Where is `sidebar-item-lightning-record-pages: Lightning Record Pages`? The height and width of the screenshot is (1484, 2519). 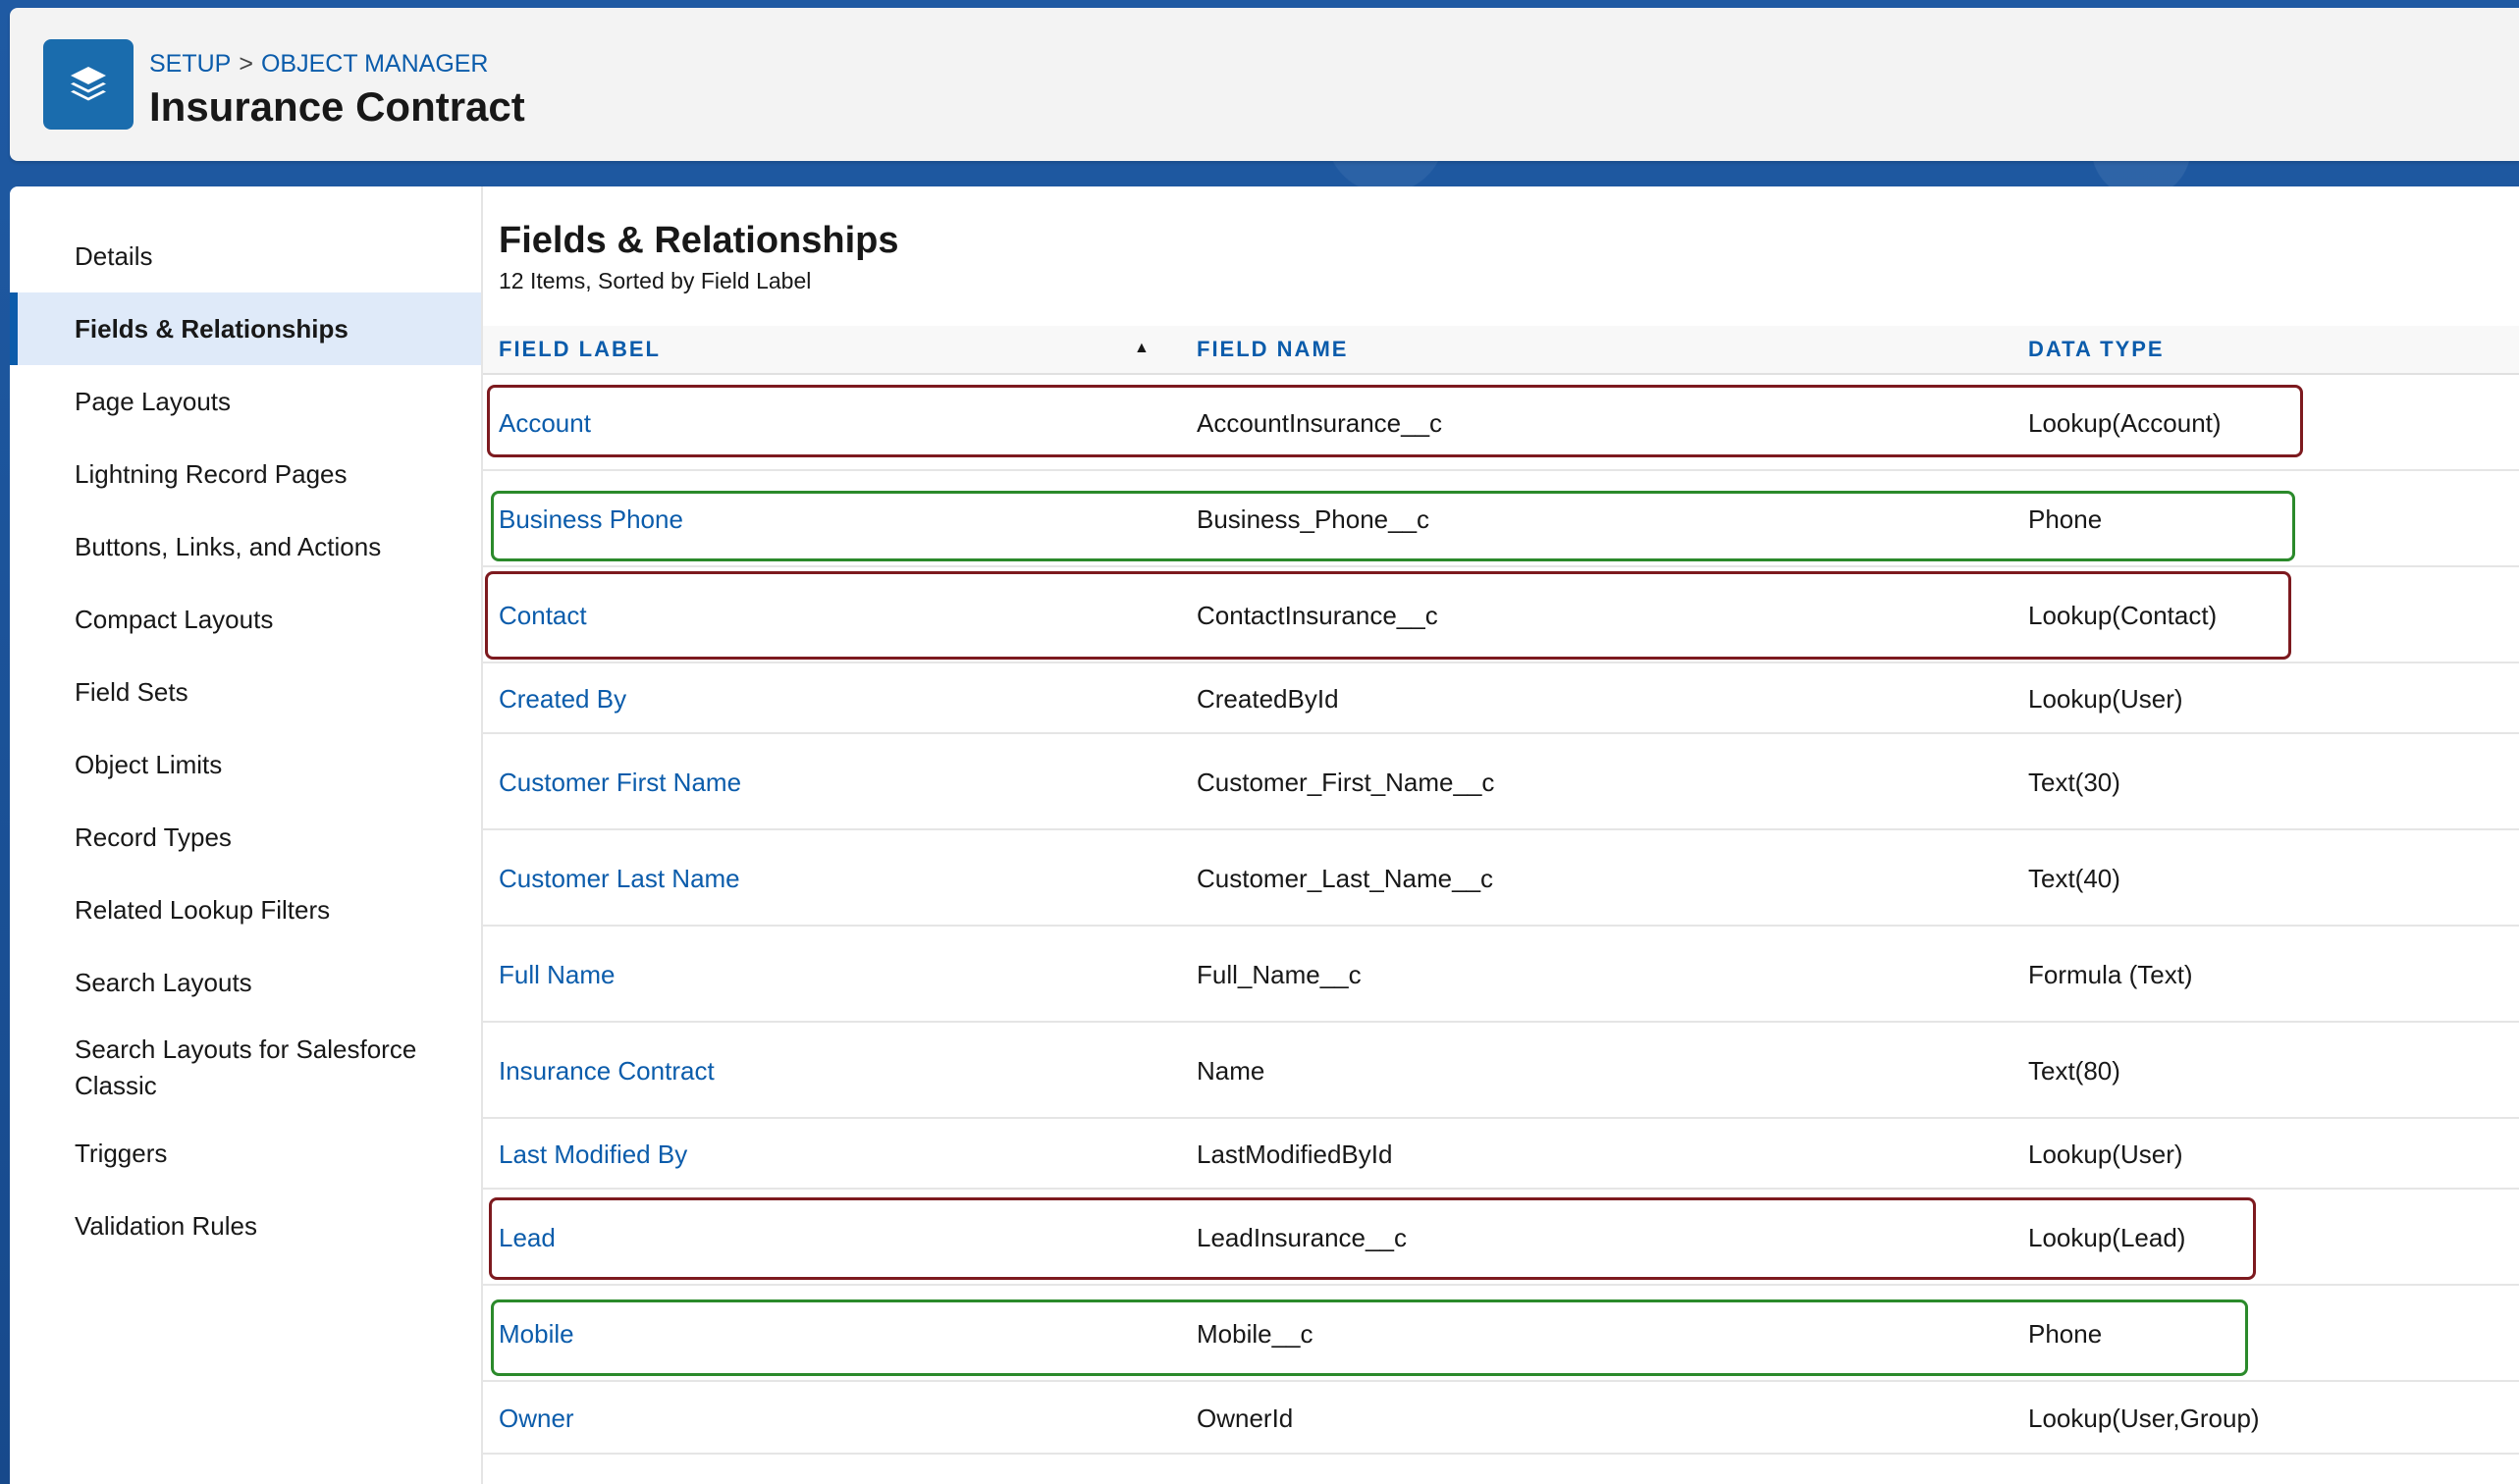 sidebar-item-lightning-record-pages: Lightning Record Pages is located at coordinates (246, 474).